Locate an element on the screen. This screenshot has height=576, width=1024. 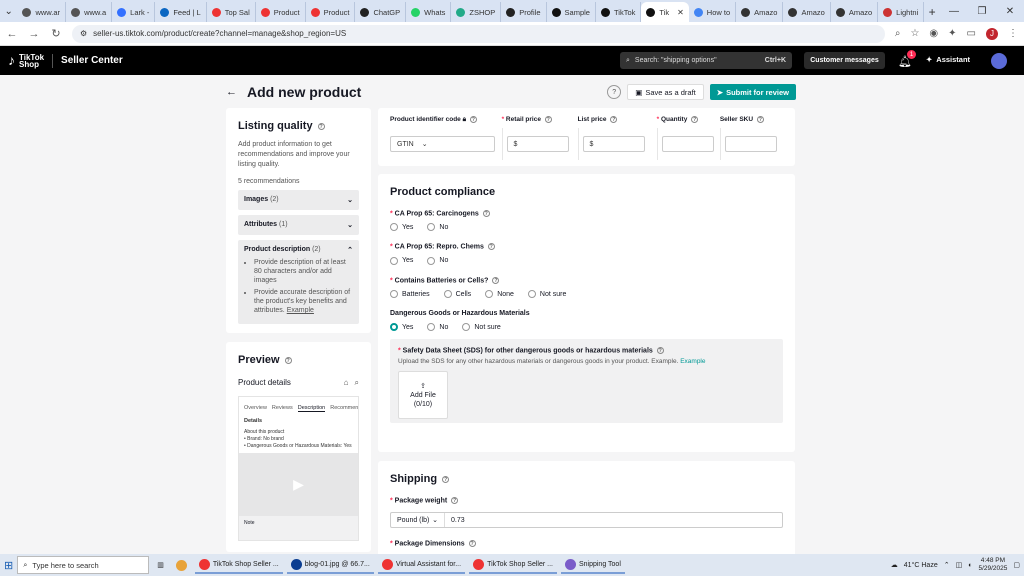
browser-tab: ChatGP is located at coordinates (381, 12).